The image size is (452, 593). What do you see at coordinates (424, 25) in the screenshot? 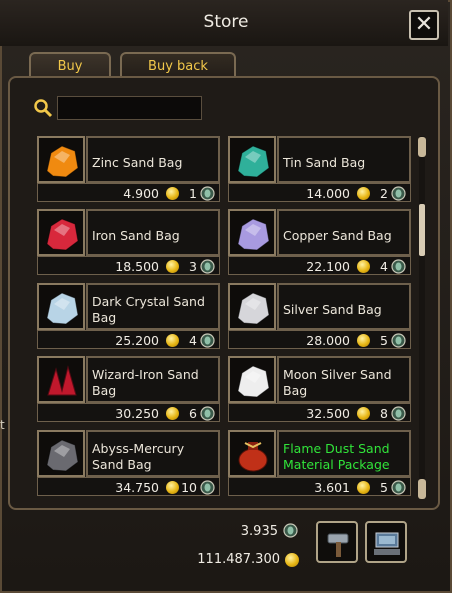
I see `close-button: ✕` at bounding box center [424, 25].